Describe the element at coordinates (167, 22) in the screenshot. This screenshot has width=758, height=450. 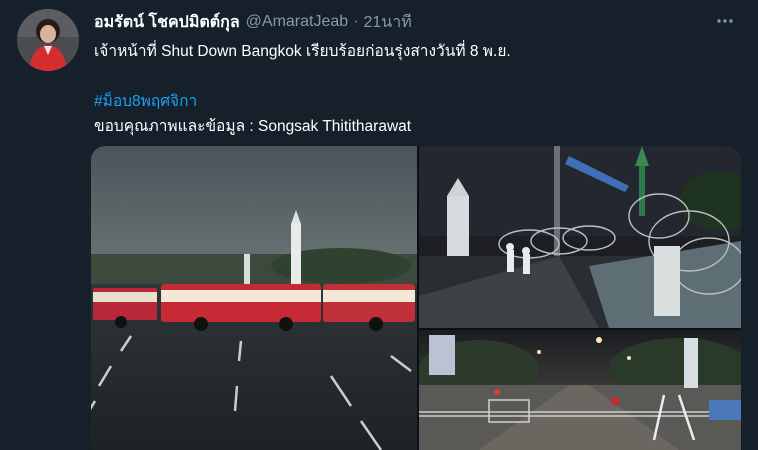
I see `author-name: อมรัตน์ โชคปมิตต์กุล` at that location.